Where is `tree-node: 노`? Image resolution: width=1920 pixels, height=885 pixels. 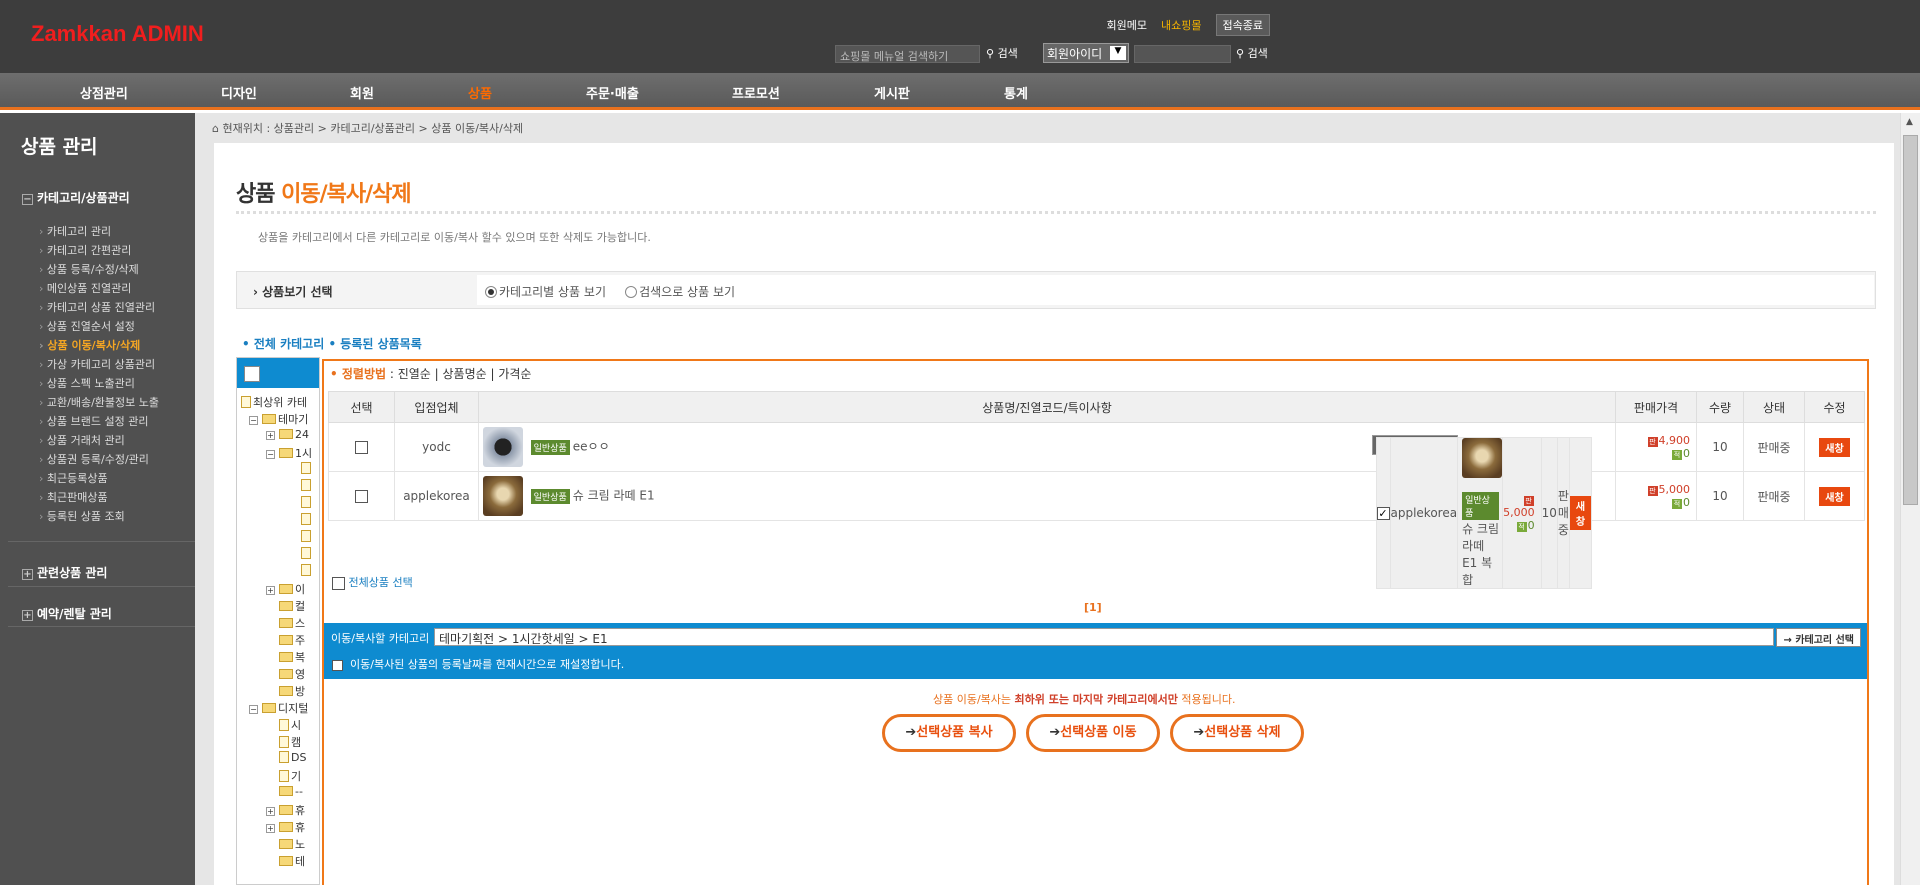 tree-node: 노 is located at coordinates (292, 844).